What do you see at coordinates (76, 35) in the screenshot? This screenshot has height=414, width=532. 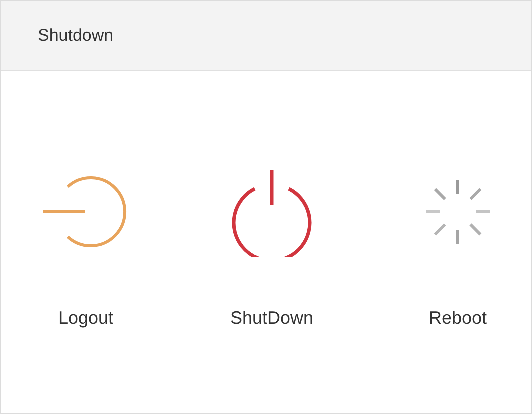 I see `window-title: Shutdown` at bounding box center [76, 35].